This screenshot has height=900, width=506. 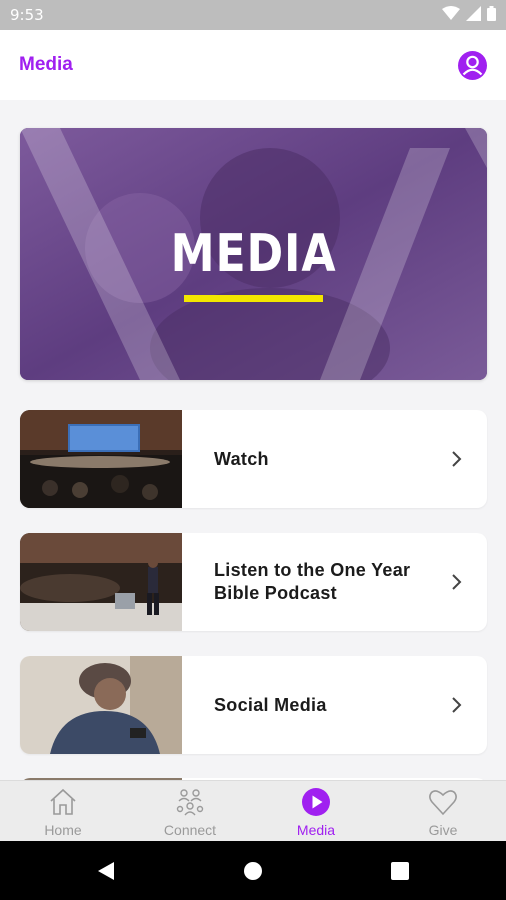 I want to click on system-navigation-bar, so click(x=253, y=870).